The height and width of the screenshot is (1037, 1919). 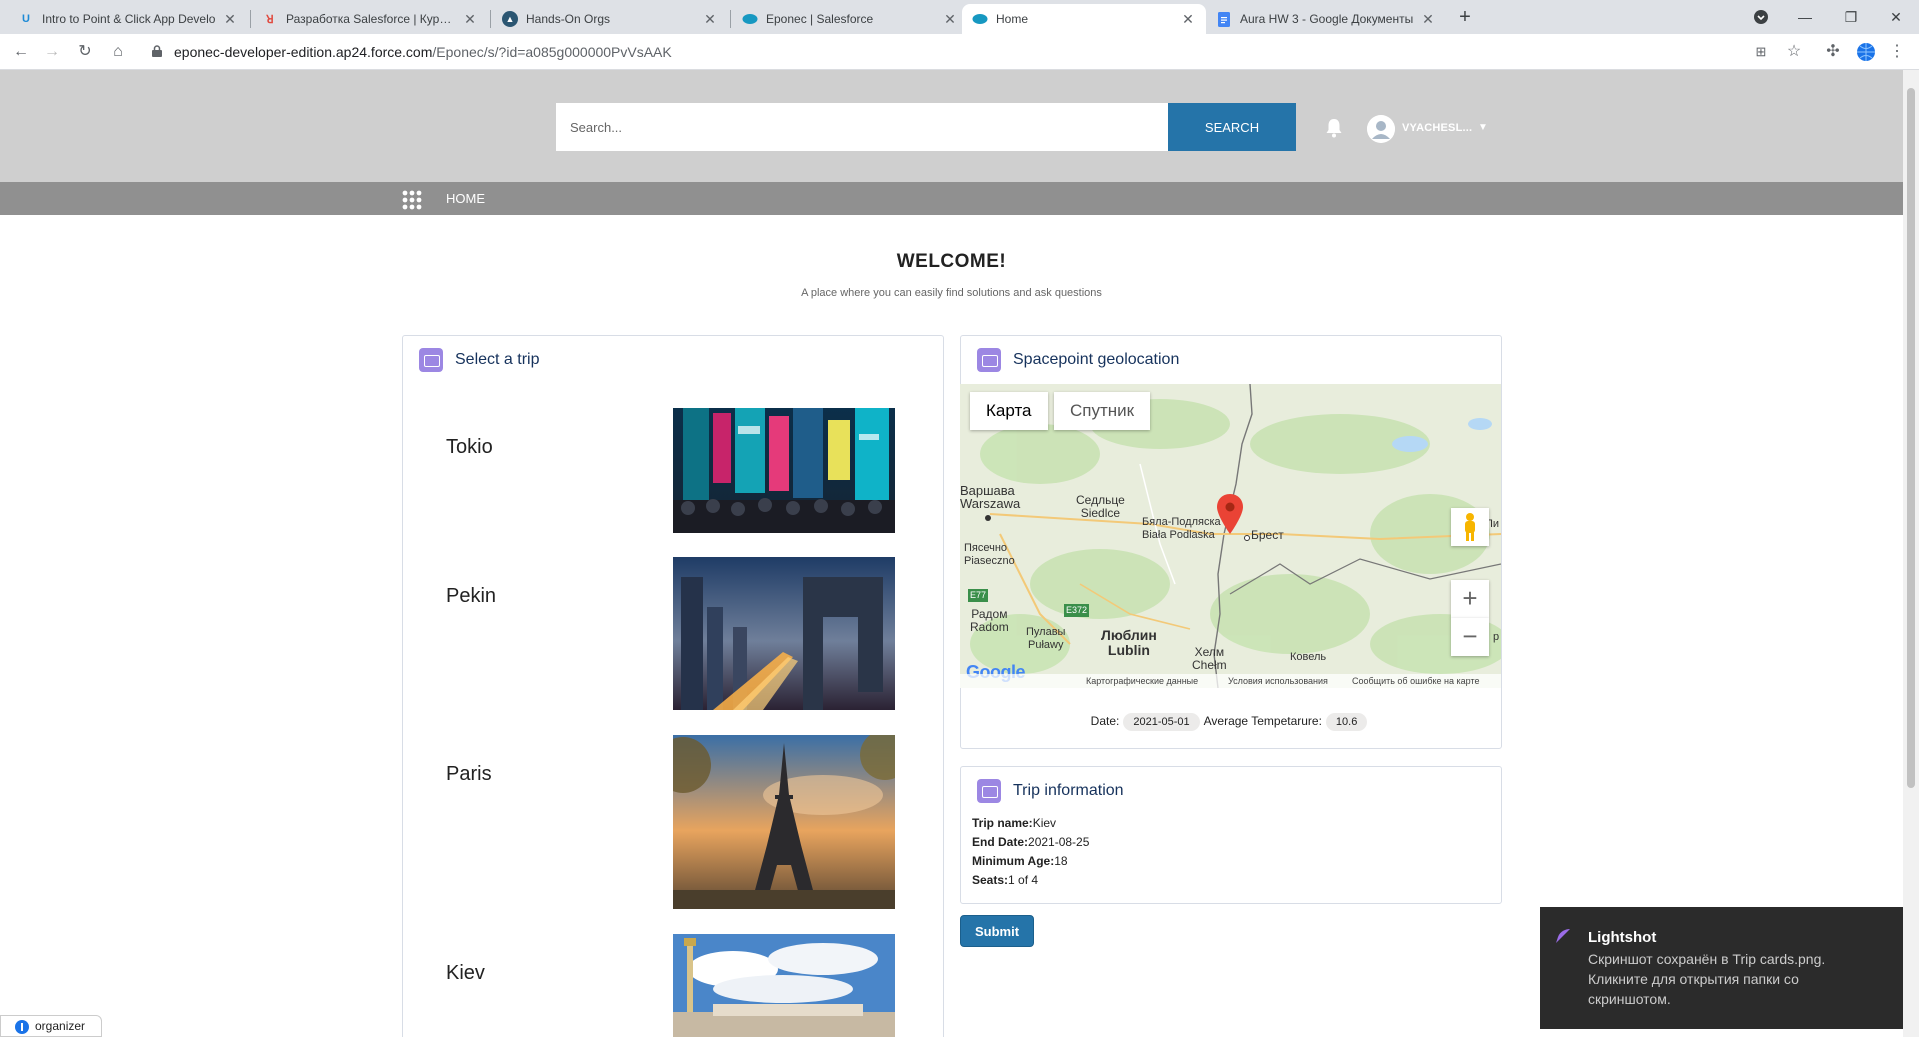 I want to click on minimize-icon: —, so click(x=1805, y=17).